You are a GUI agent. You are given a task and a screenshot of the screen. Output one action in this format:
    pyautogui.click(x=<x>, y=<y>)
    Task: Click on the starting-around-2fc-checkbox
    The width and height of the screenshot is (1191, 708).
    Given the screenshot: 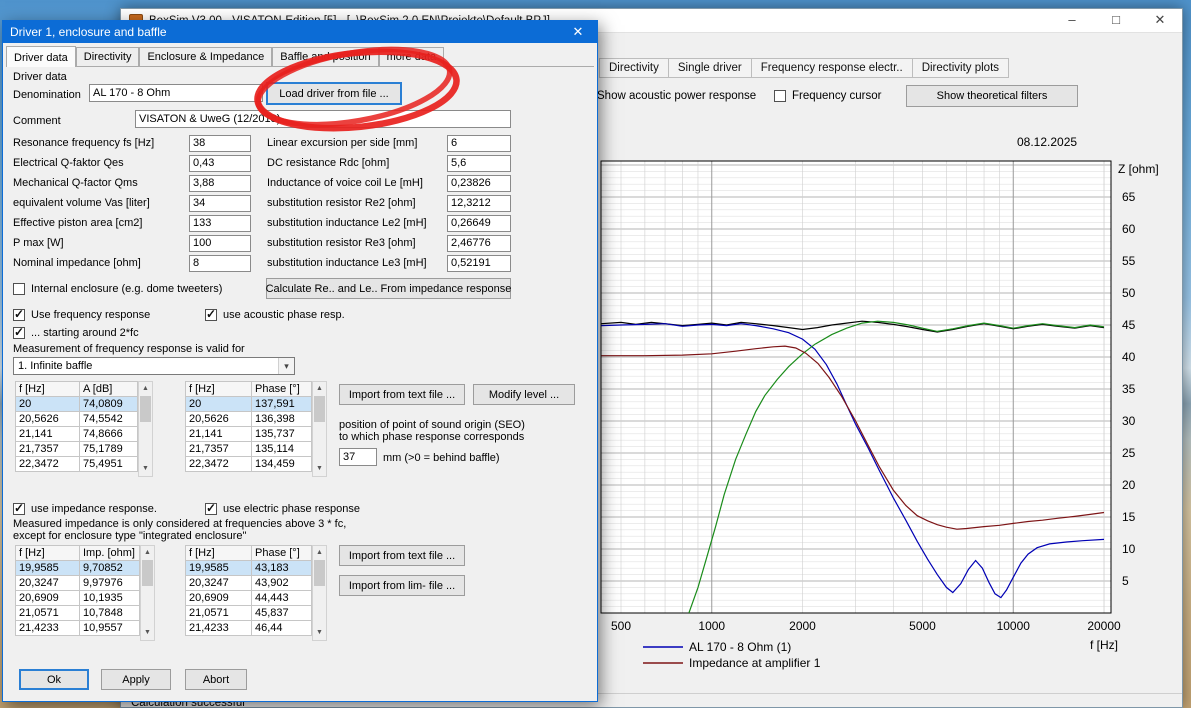 What is the action you would take?
    pyautogui.click(x=19, y=332)
    